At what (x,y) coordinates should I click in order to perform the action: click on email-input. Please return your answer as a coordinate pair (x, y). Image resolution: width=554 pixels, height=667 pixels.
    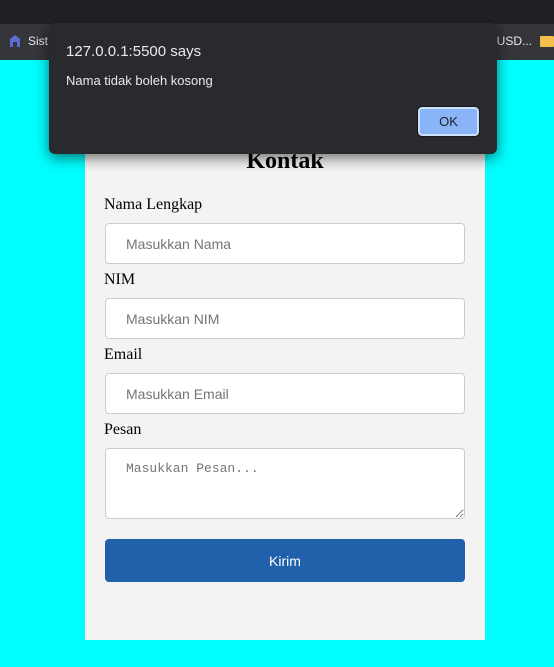
    Looking at the image, I should click on (285, 393).